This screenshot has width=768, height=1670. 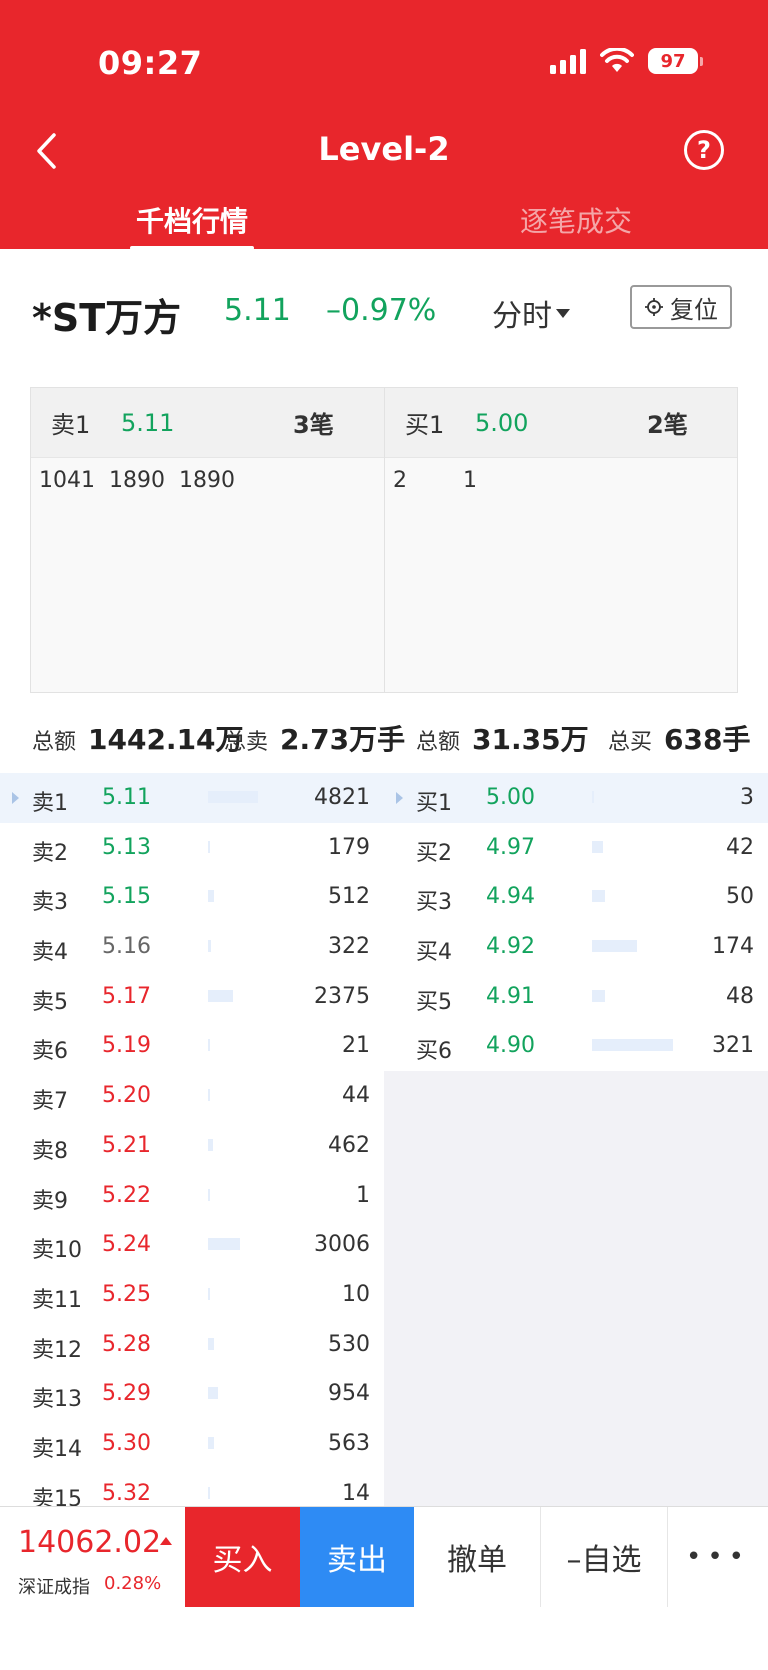 I want to click on tab-tick-trades: 逐笔成交, so click(x=576, y=223).